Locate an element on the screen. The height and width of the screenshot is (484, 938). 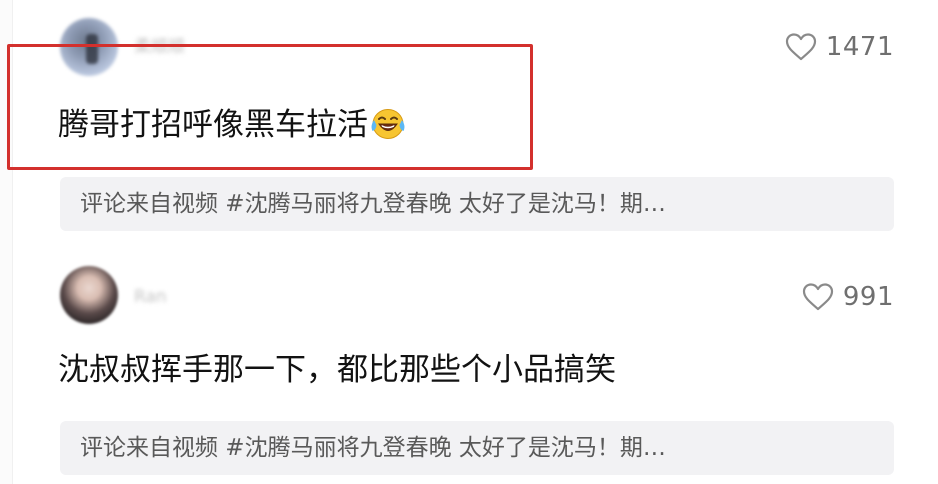
comment-text: 沈叔叔挥手那一下，都比那些个小品搞笑 is located at coordinates (337, 370).